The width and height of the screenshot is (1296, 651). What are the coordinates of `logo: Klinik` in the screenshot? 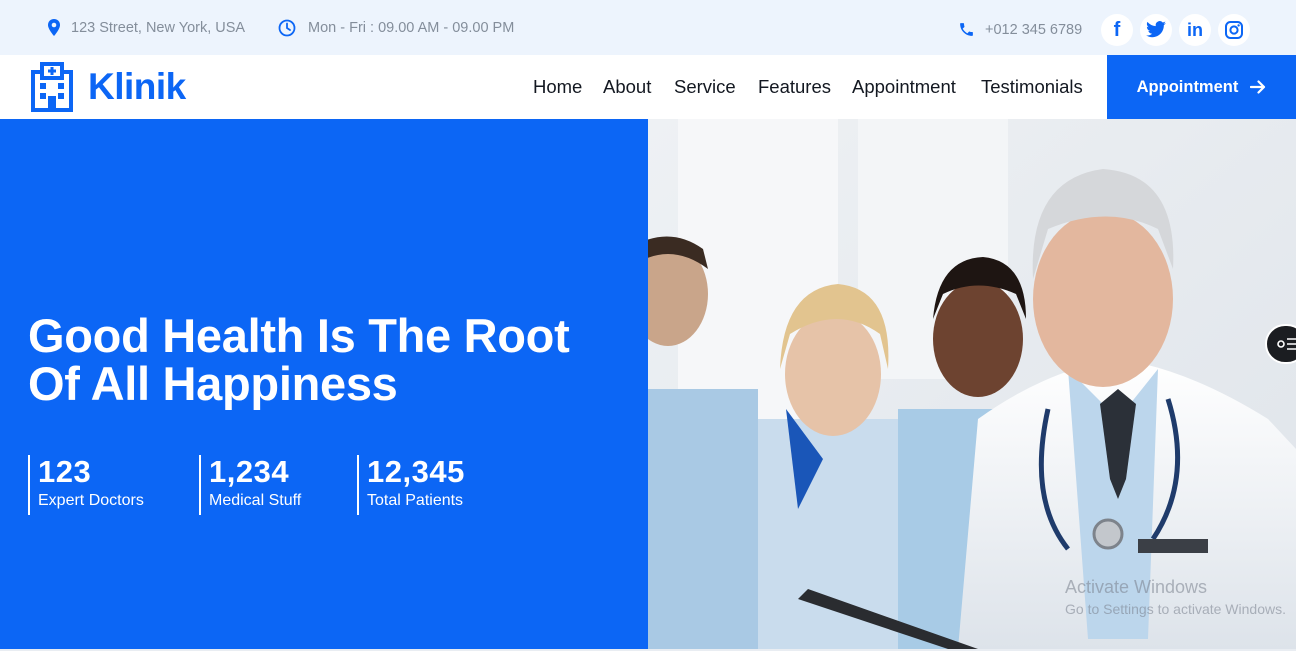 It's located at (108, 87).